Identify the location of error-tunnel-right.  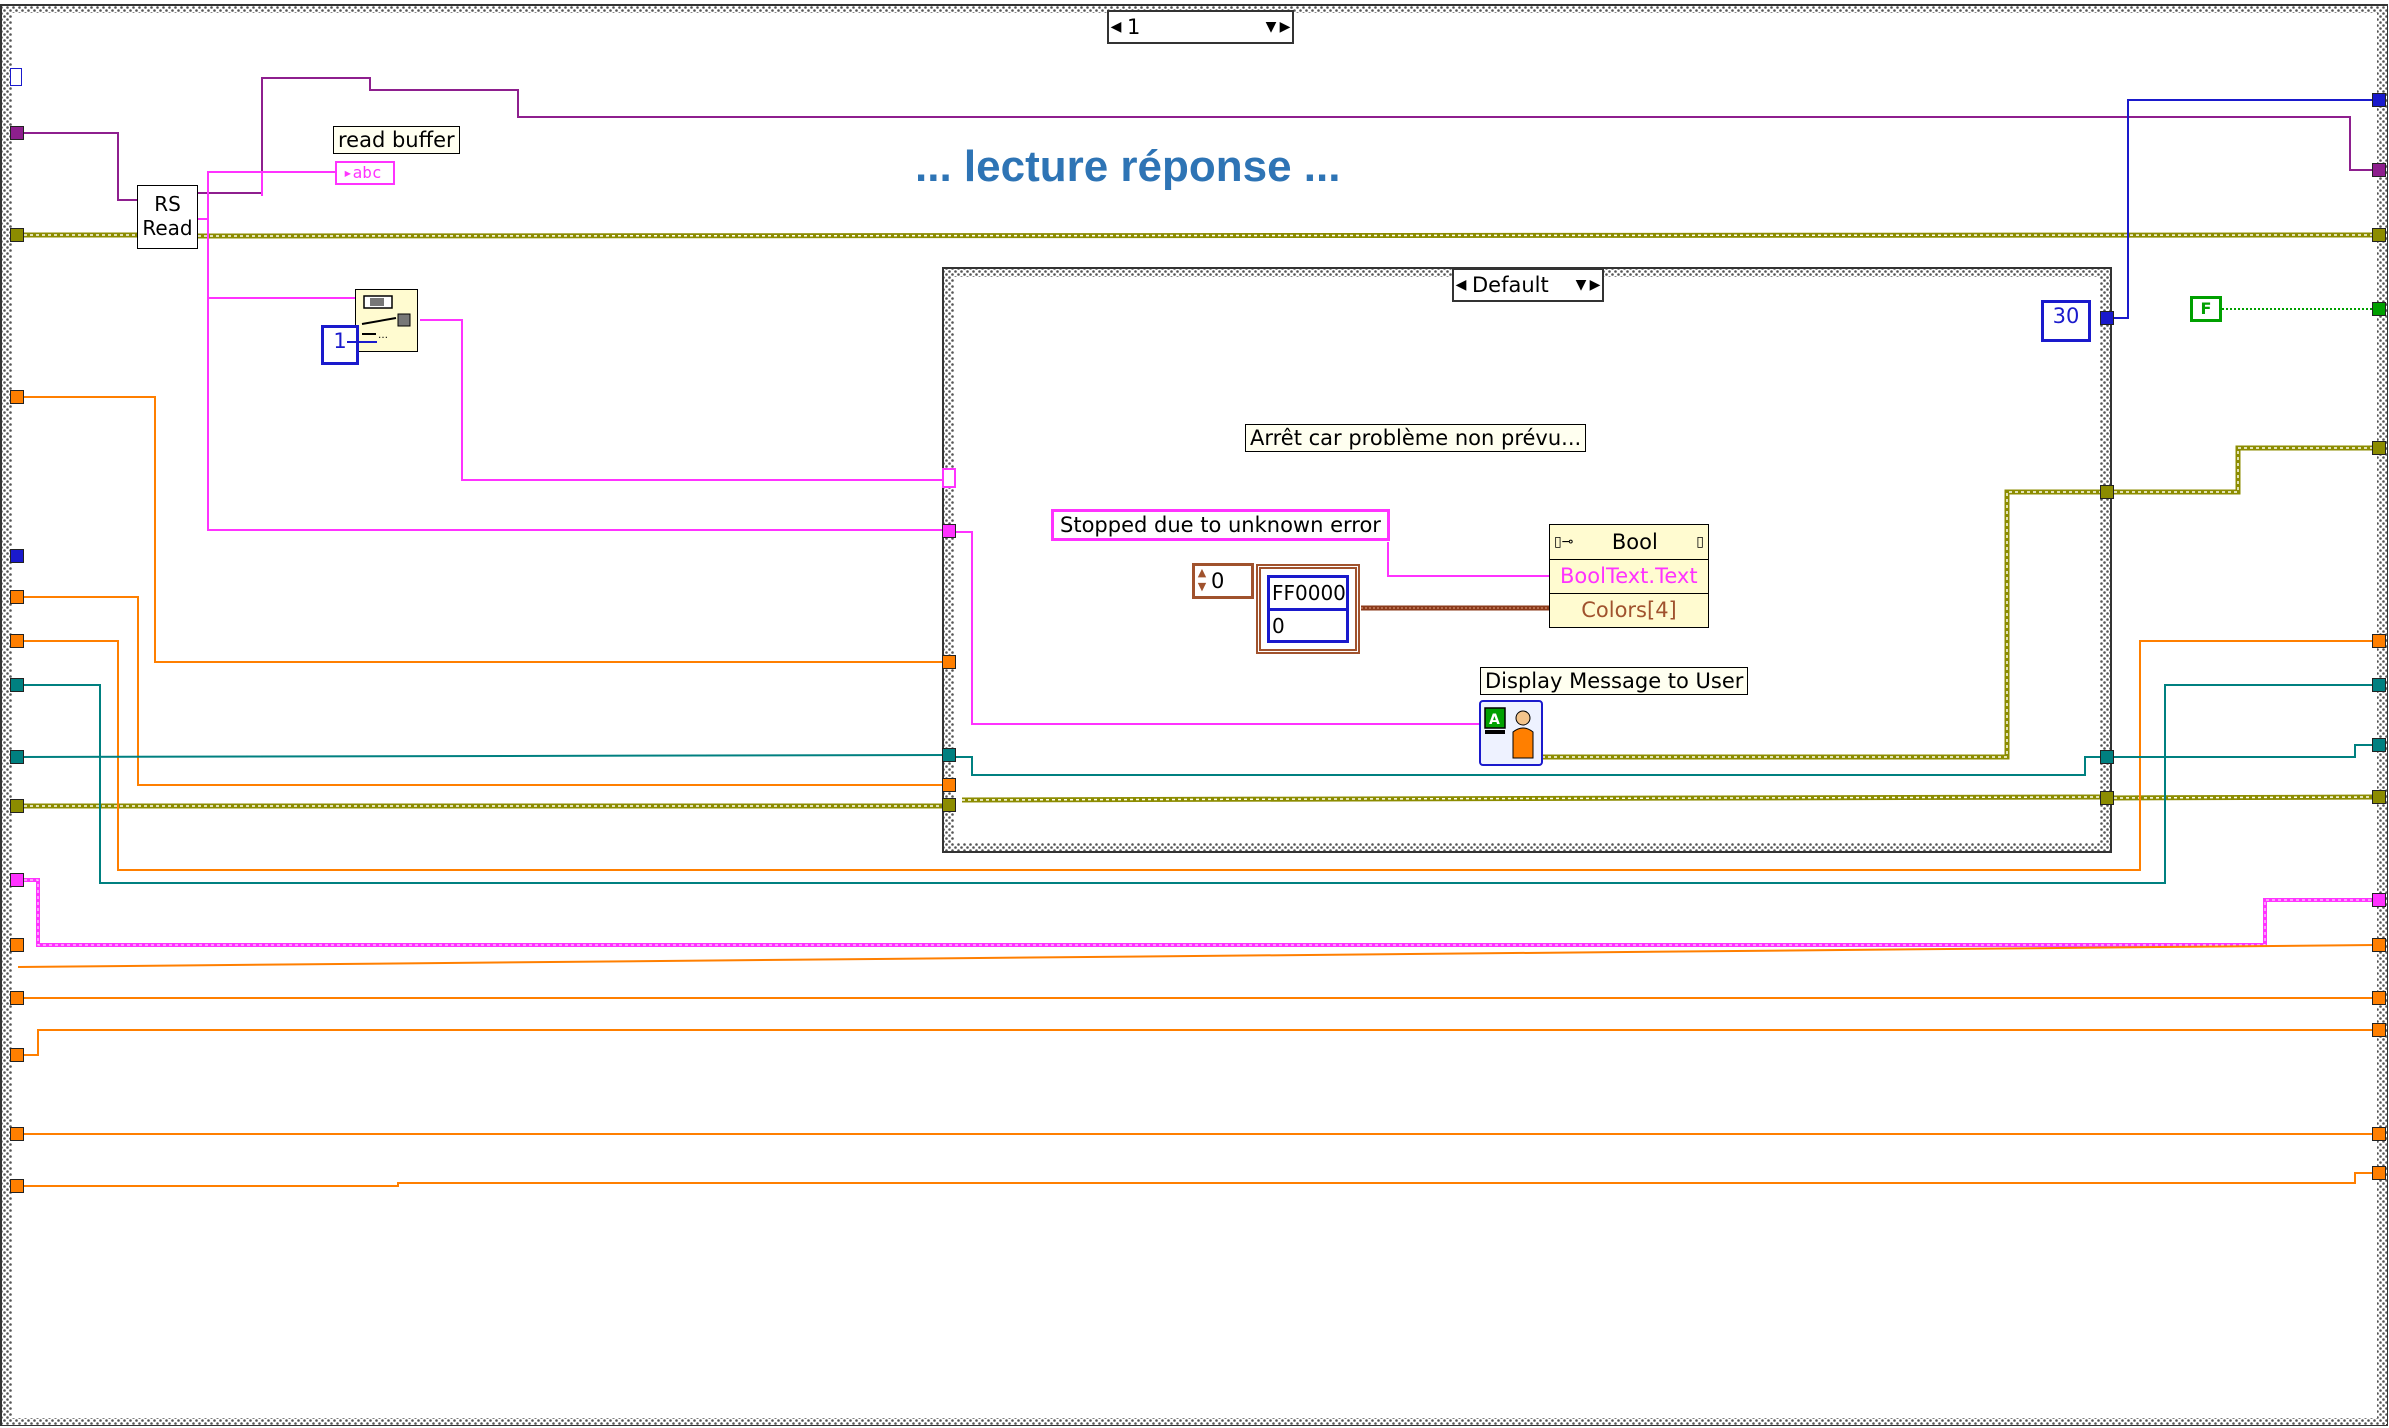
(2379, 235).